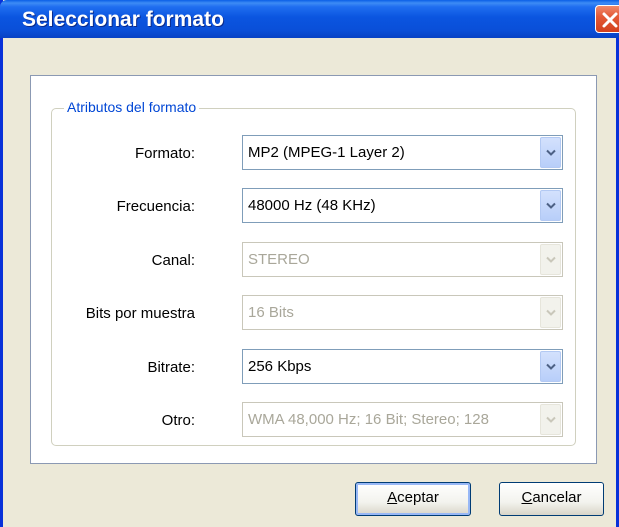 The image size is (619, 527). I want to click on channel-dropdown-button, so click(550, 259).